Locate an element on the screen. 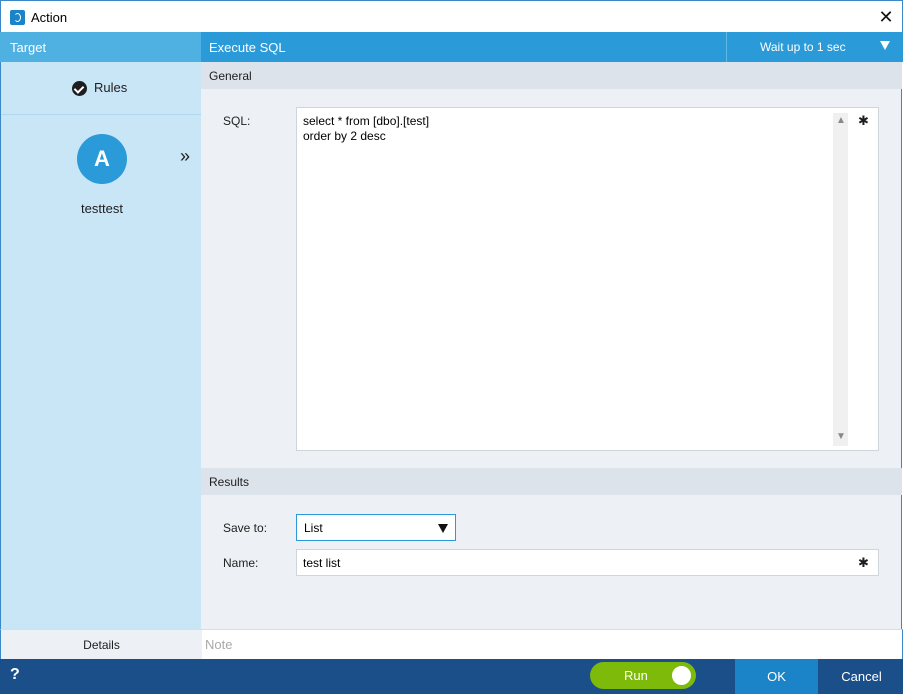 The width and height of the screenshot is (903, 694). footer-bar: ? Run OK Cancel is located at coordinates (451, 676).